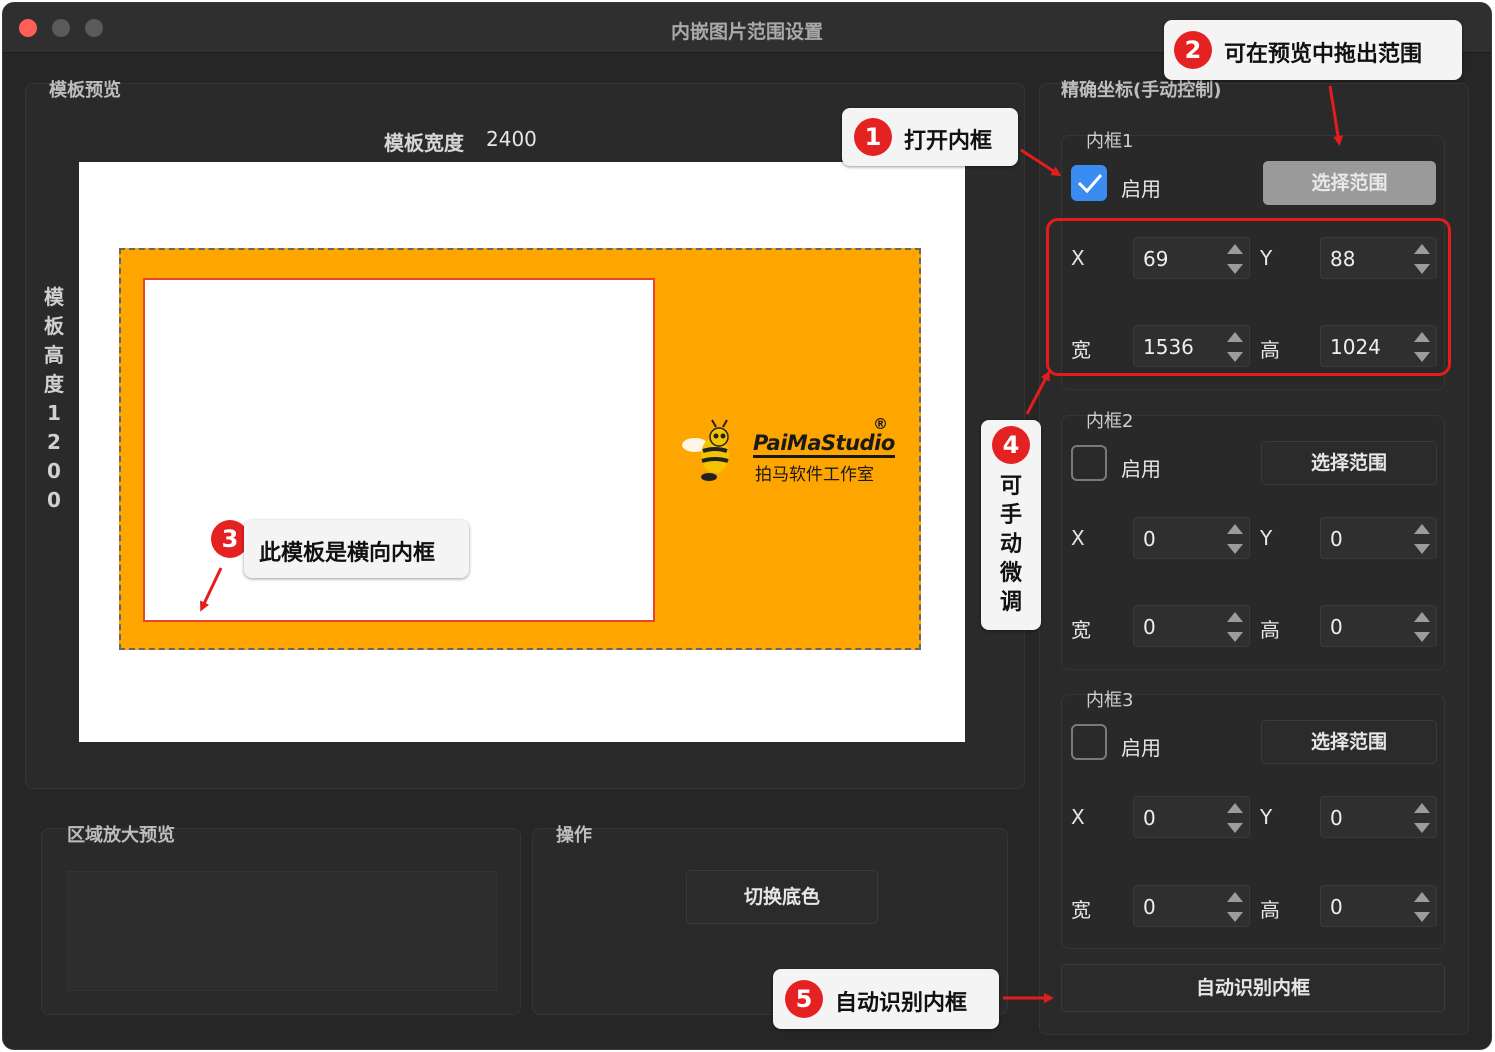  Describe the element at coordinates (1191, 626) in the screenshot. I see `frame-2-width-spinbox: 0` at that location.